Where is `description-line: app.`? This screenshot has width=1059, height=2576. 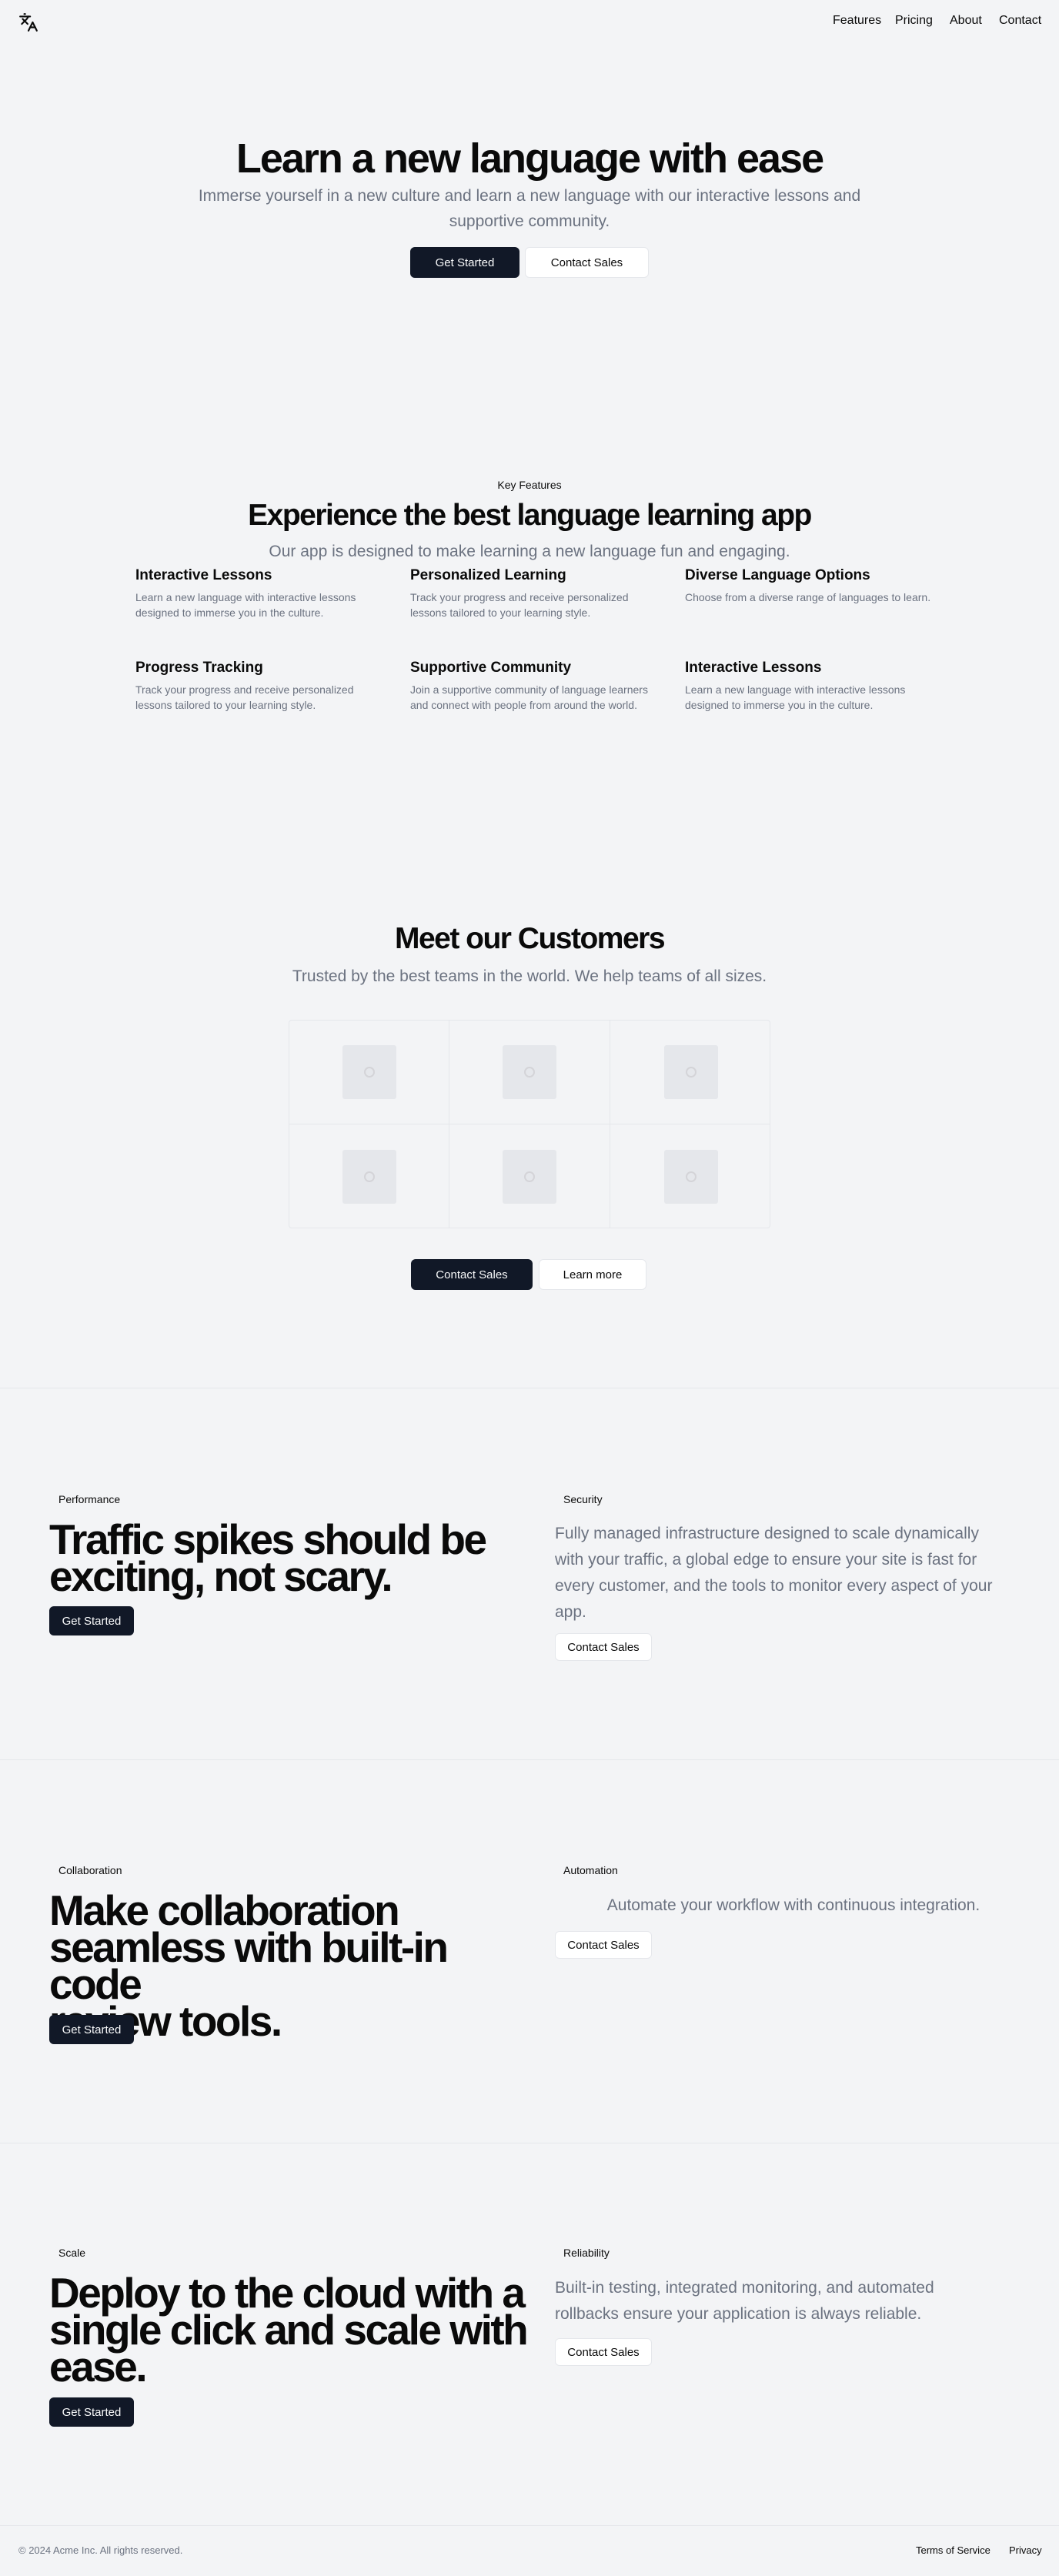 description-line: app. is located at coordinates (570, 1612).